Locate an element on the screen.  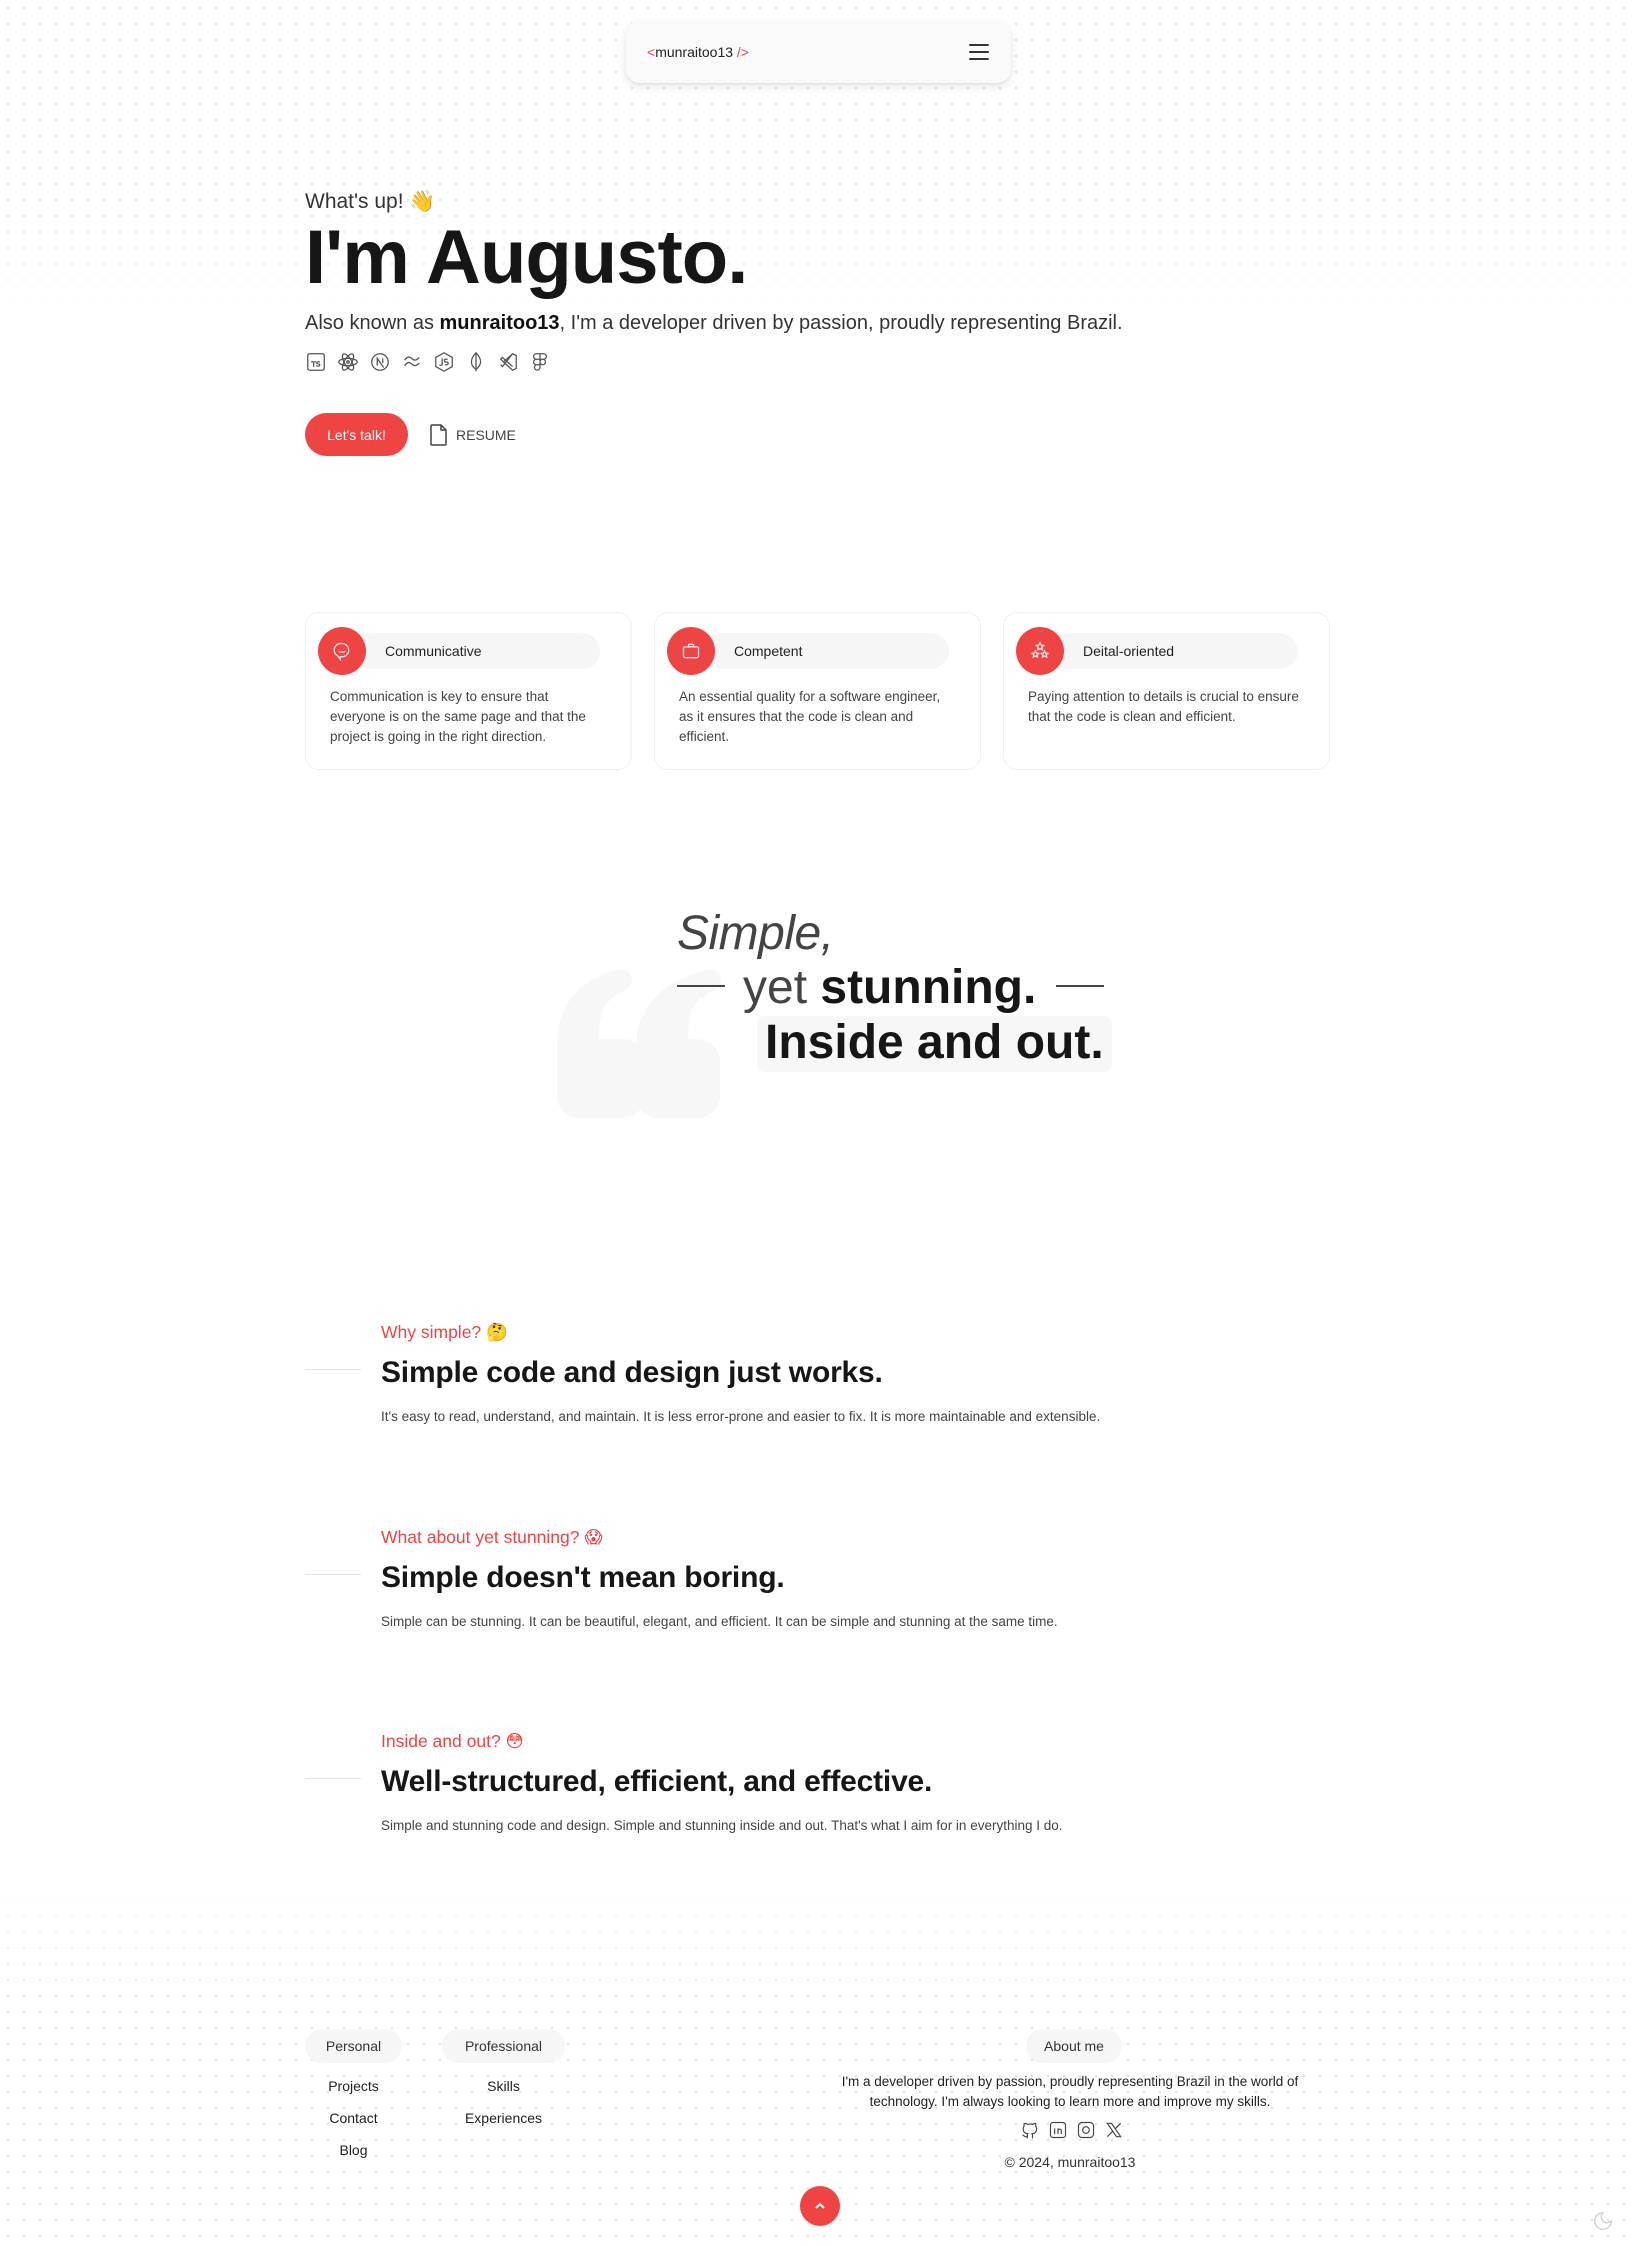
document-icon is located at coordinates (438, 434).